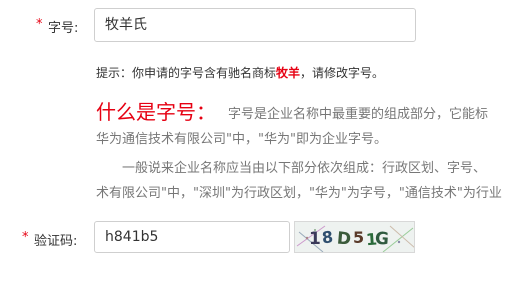 This screenshot has width=509, height=290. I want to click on trademark-hint: 提示：你申请的字号含有驰名商标牧羊，请修改字号。, so click(240, 72).